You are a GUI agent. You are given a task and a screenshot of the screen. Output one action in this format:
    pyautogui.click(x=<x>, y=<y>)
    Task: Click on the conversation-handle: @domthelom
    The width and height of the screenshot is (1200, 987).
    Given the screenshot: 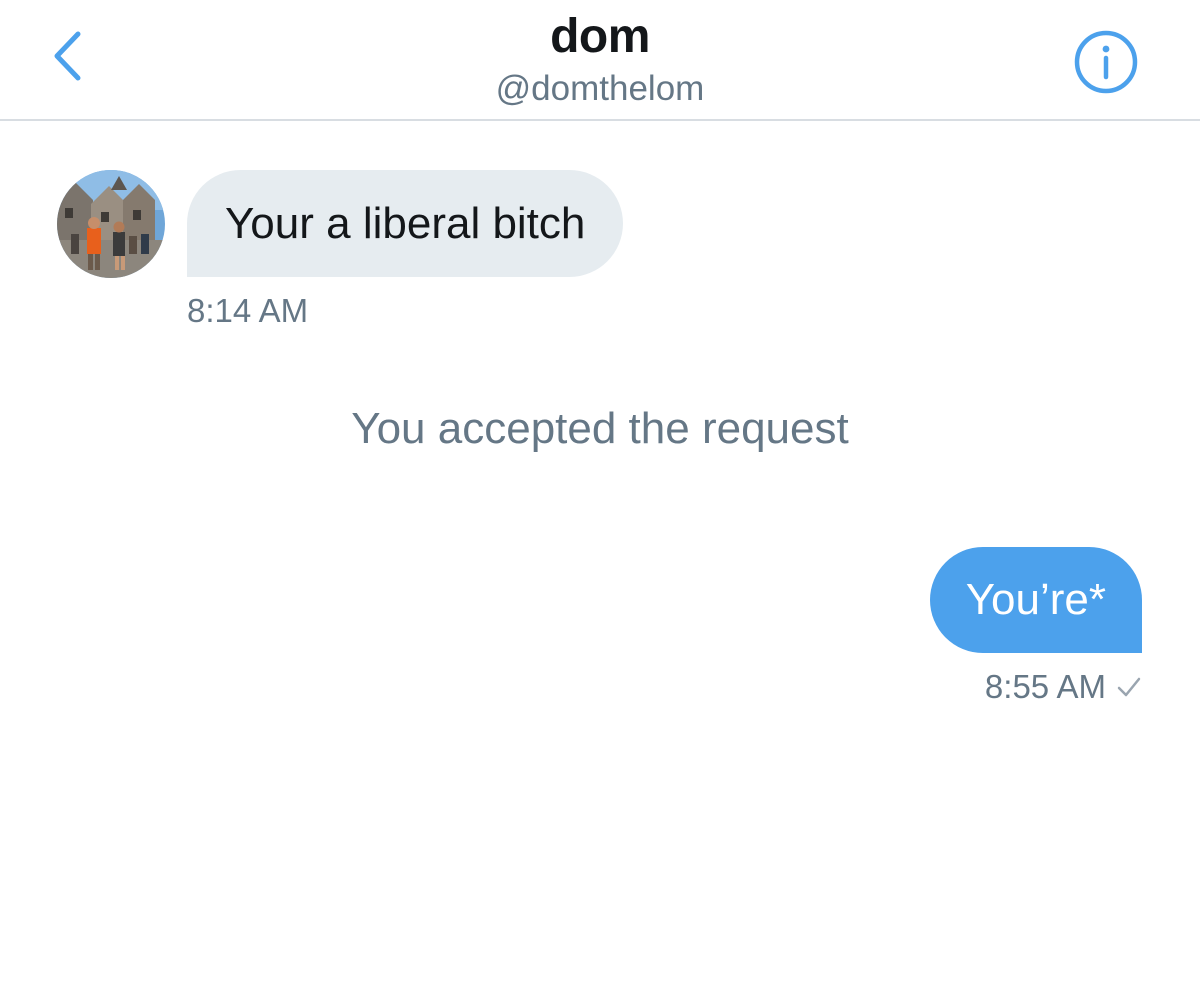 What is the action you would take?
    pyautogui.click(x=600, y=88)
    